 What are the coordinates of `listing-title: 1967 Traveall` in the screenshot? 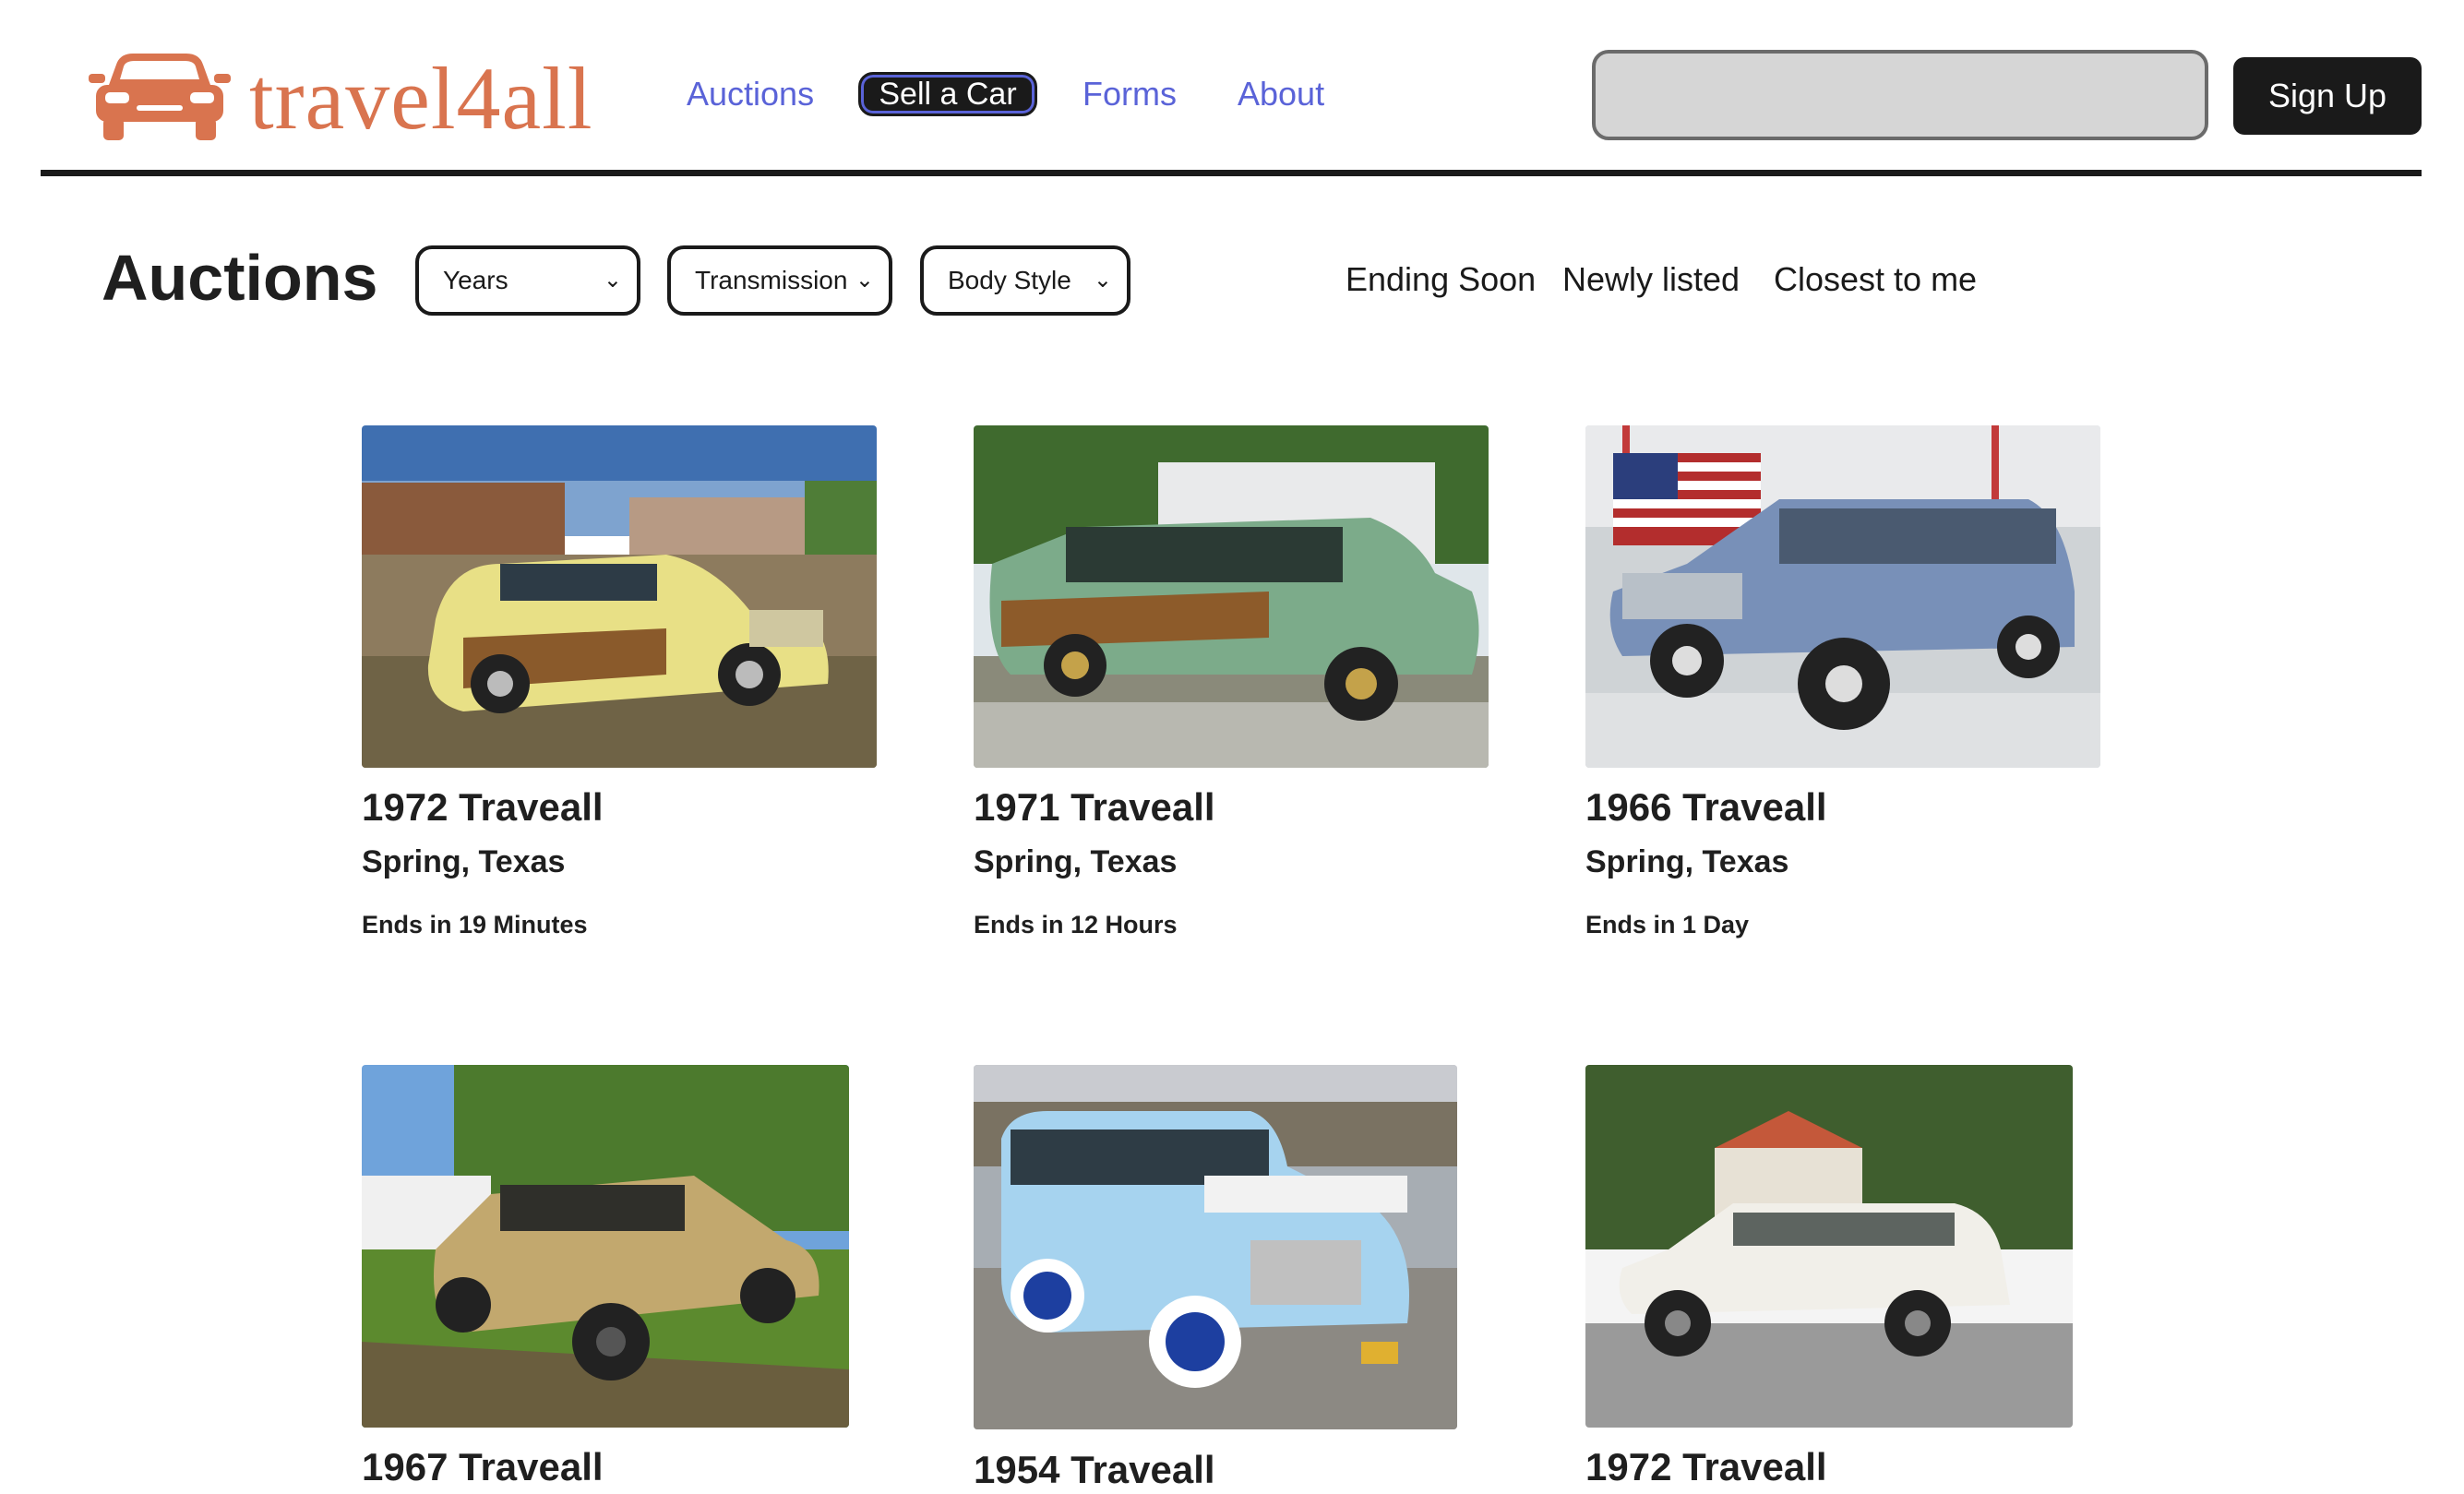 It's located at (483, 1467).